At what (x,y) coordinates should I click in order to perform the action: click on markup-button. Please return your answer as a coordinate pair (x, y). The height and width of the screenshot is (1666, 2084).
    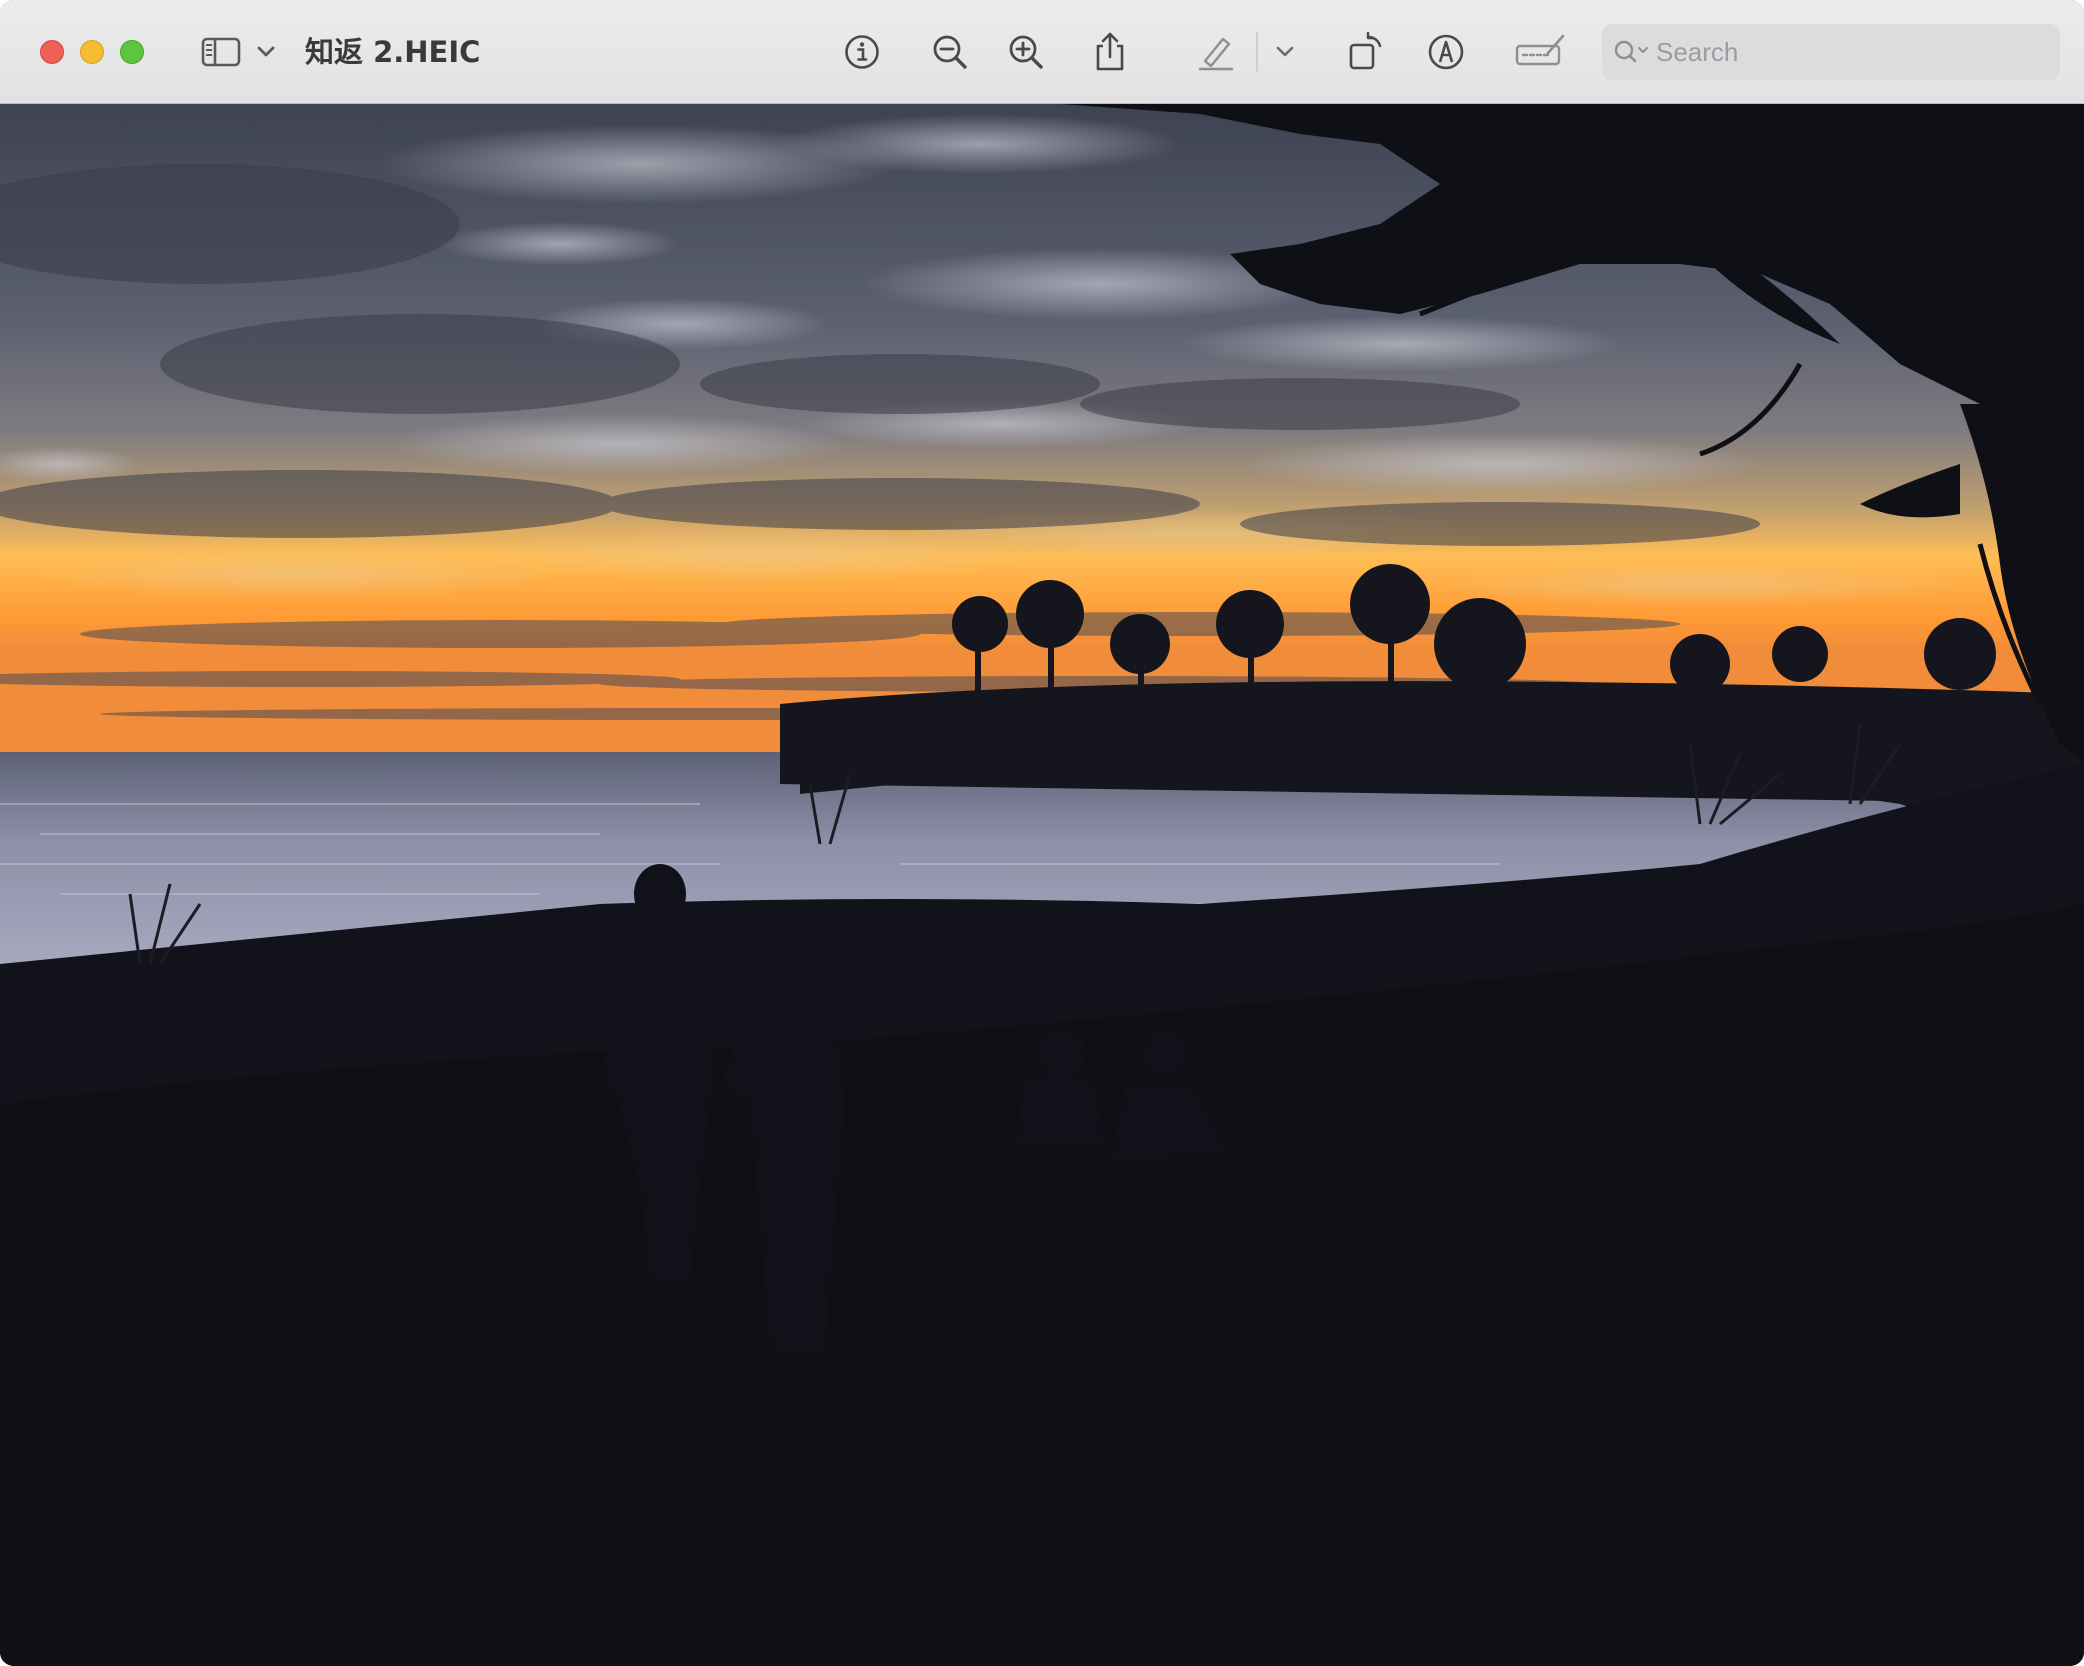
    Looking at the image, I should click on (1446, 52).